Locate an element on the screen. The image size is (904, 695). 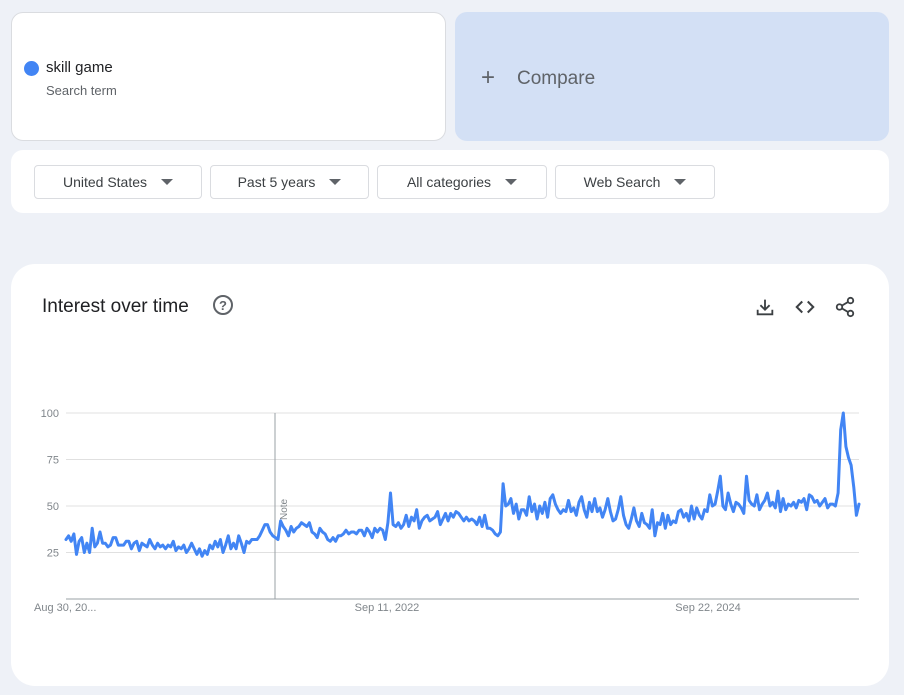
search-term-subtitle: Search term is located at coordinates (81, 90).